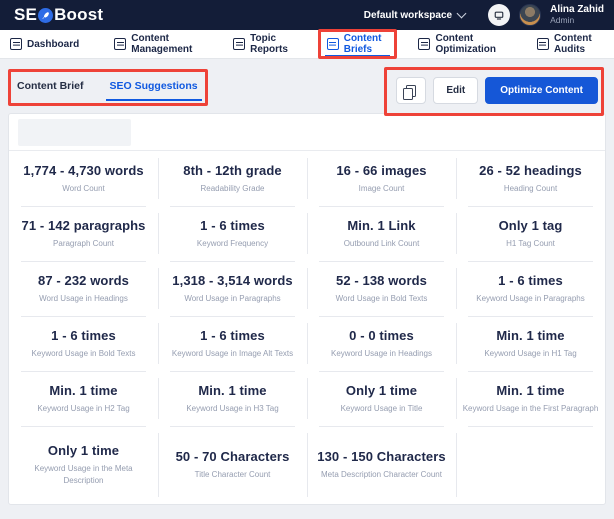 The height and width of the screenshot is (519, 614). Describe the element at coordinates (562, 19) in the screenshot. I see `user-role: Admin` at that location.